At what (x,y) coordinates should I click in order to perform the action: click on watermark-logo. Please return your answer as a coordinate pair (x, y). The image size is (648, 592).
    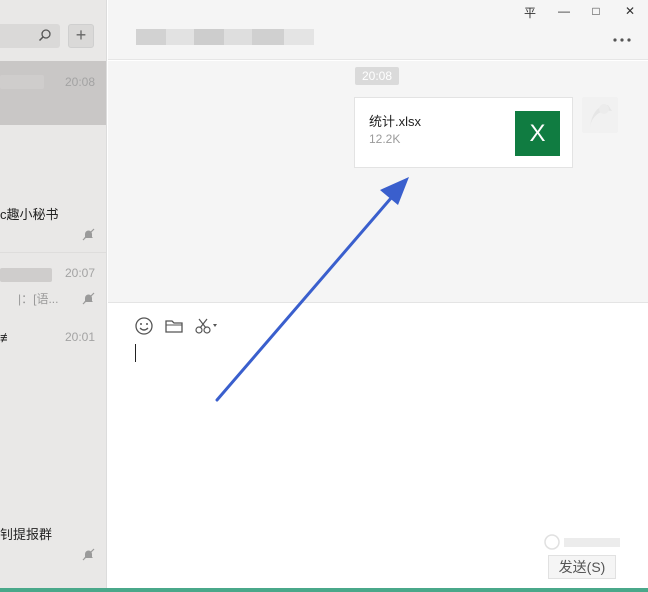
    Looking at the image, I should click on (584, 543).